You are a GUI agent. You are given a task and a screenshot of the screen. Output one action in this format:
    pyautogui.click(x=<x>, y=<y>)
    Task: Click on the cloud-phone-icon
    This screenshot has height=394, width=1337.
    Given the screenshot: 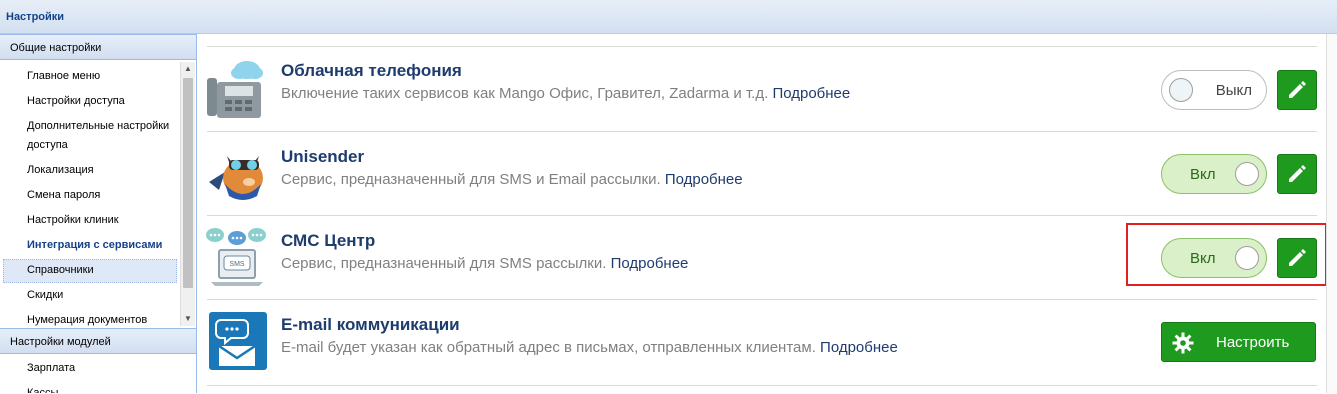 What is the action you would take?
    pyautogui.click(x=237, y=88)
    